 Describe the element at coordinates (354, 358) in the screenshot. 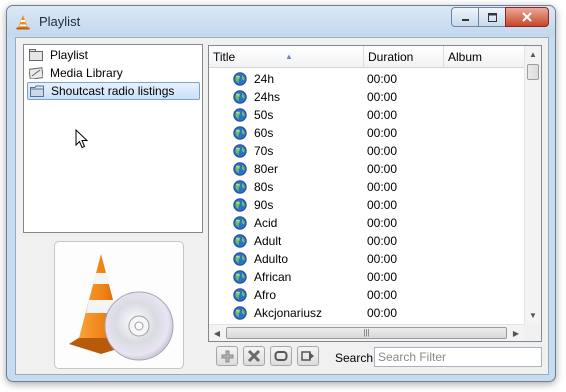

I see `search-label: Search` at that location.